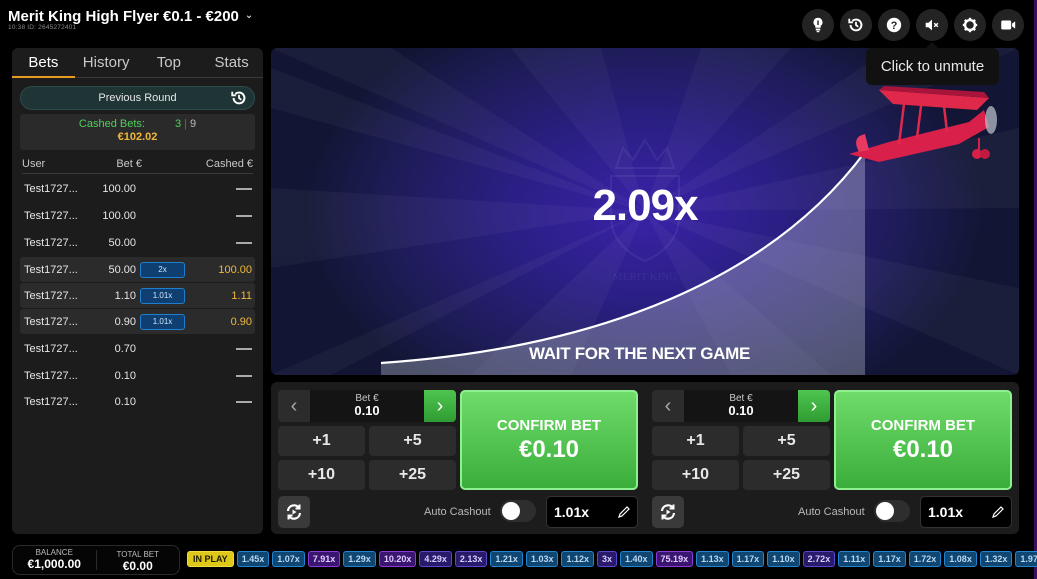  What do you see at coordinates (324, 559) in the screenshot?
I see `history-multiplier-chip: 7.91x` at bounding box center [324, 559].